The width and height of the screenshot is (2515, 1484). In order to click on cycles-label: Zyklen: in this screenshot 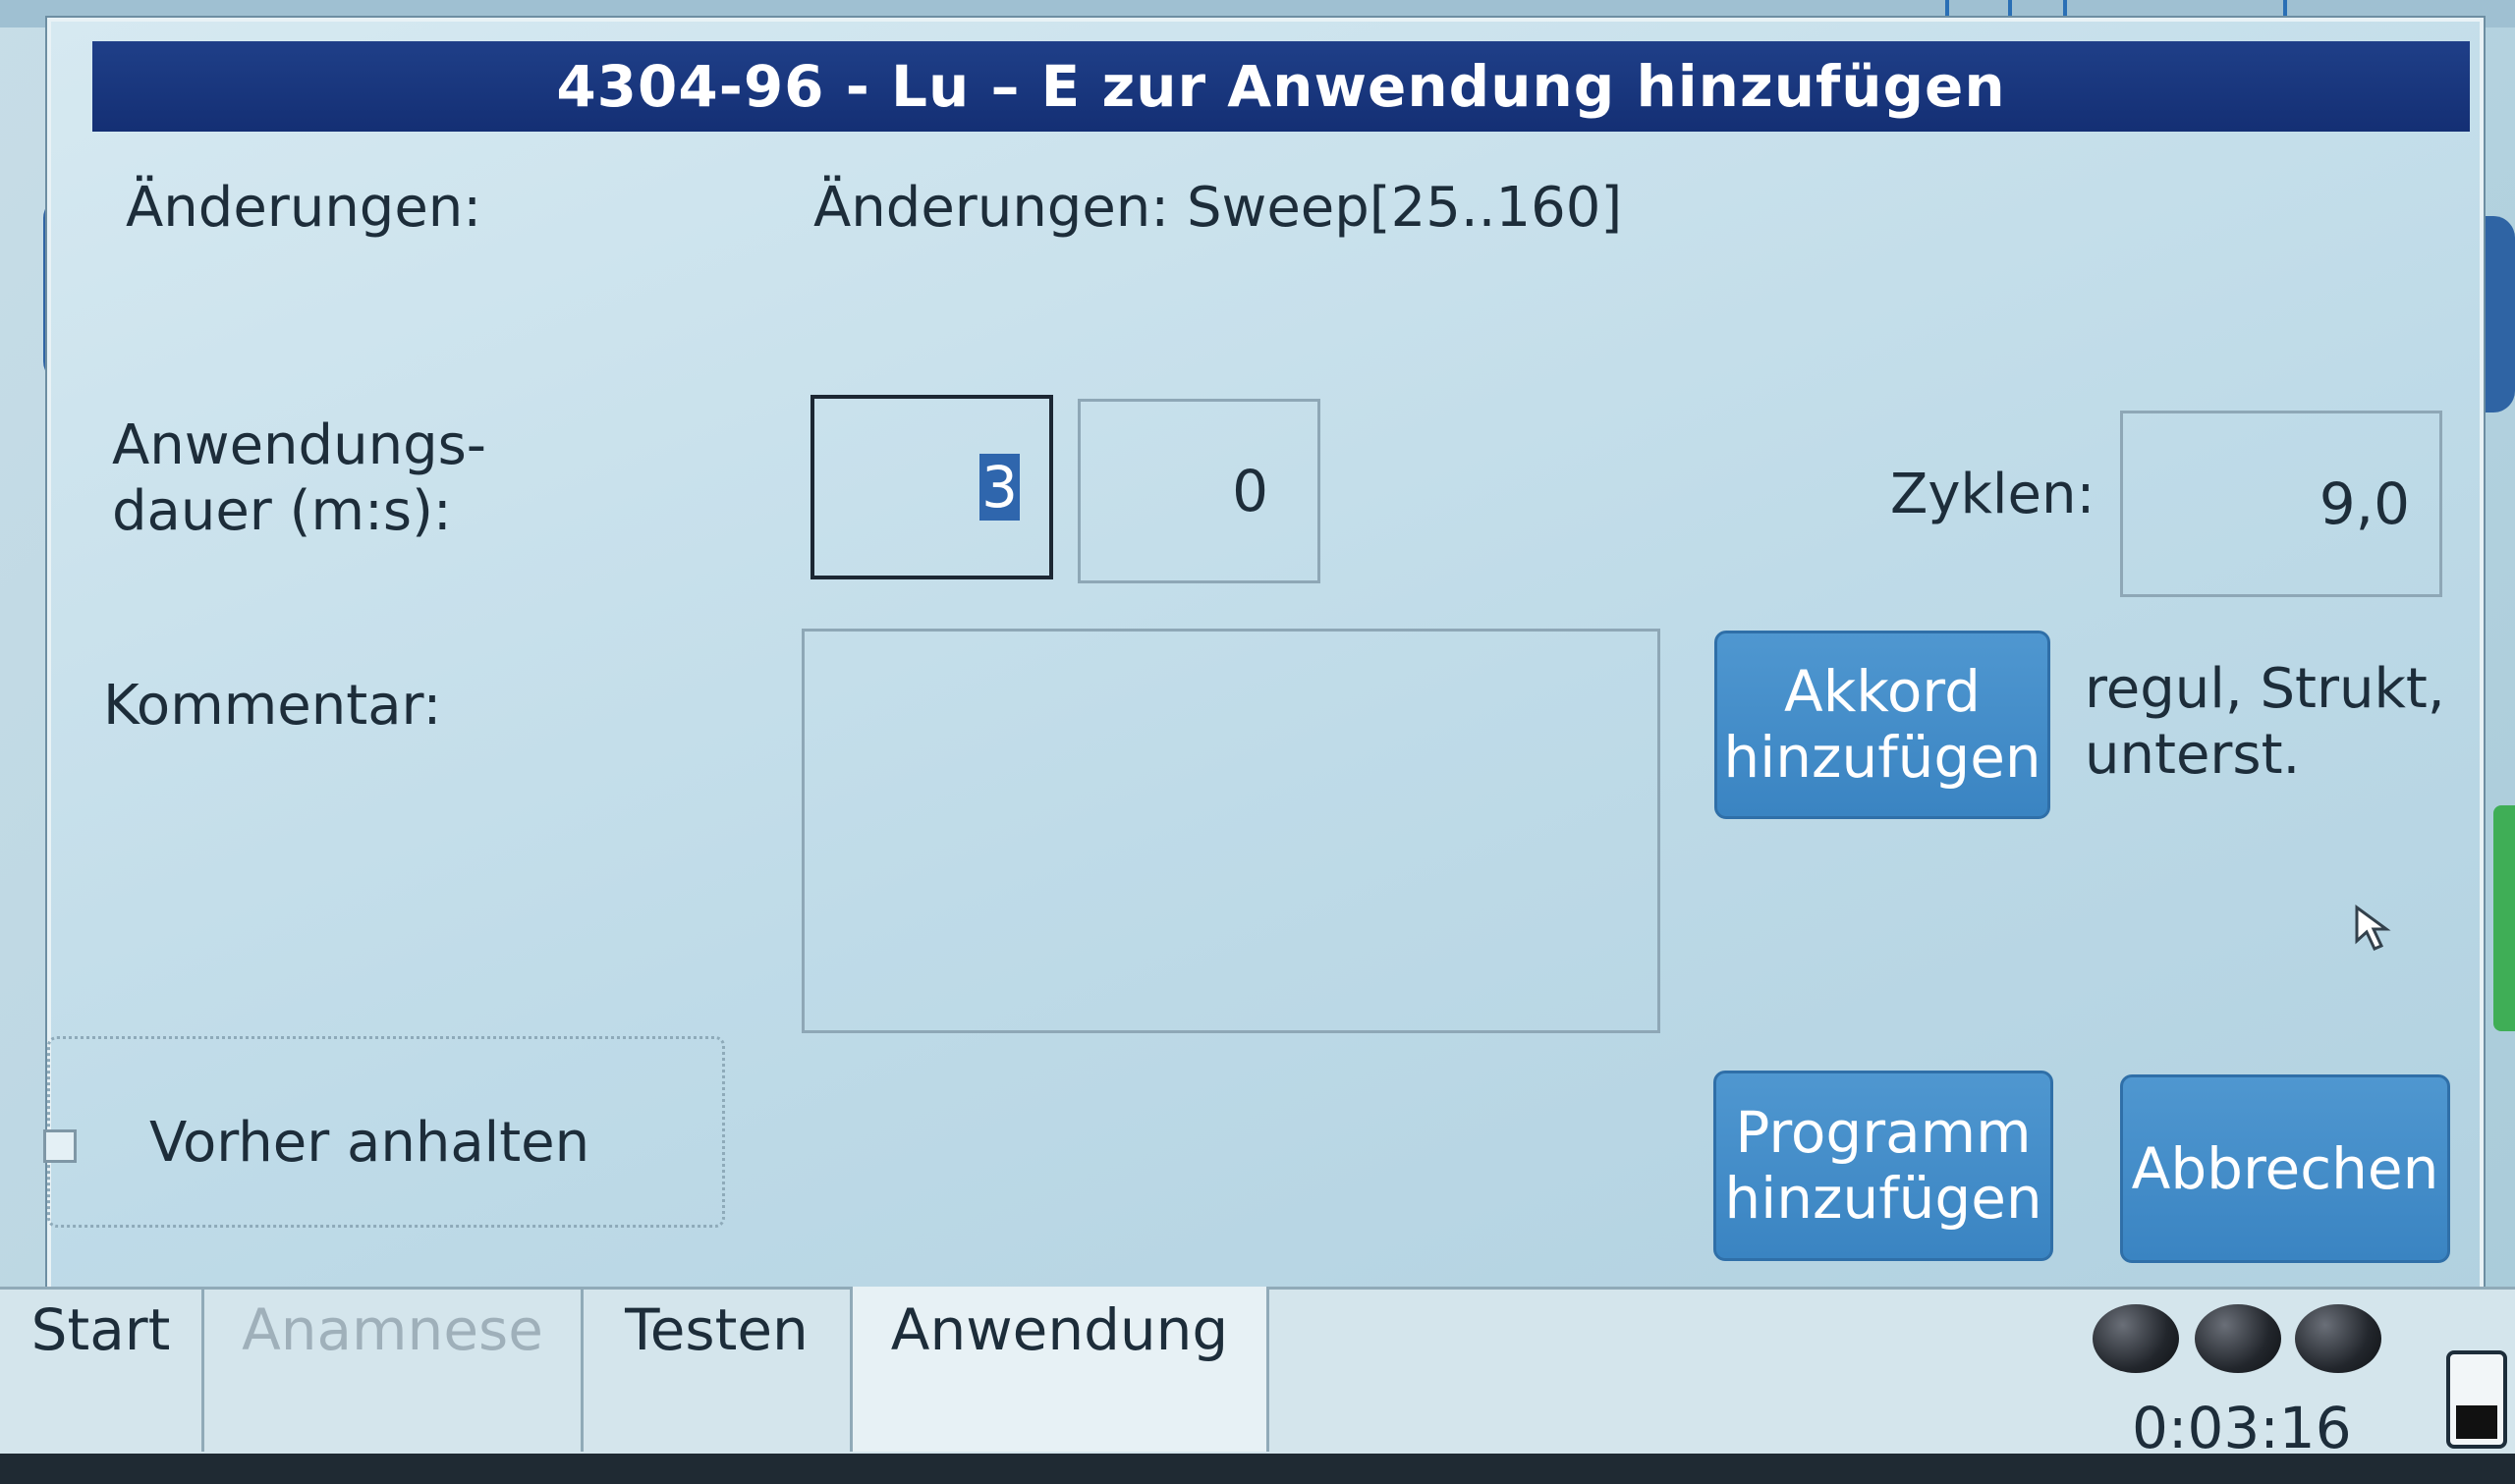, I will do `click(1993, 494)`.